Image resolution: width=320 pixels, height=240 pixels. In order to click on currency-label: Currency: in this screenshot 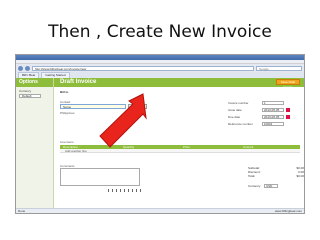, I will do `click(255, 186)`.